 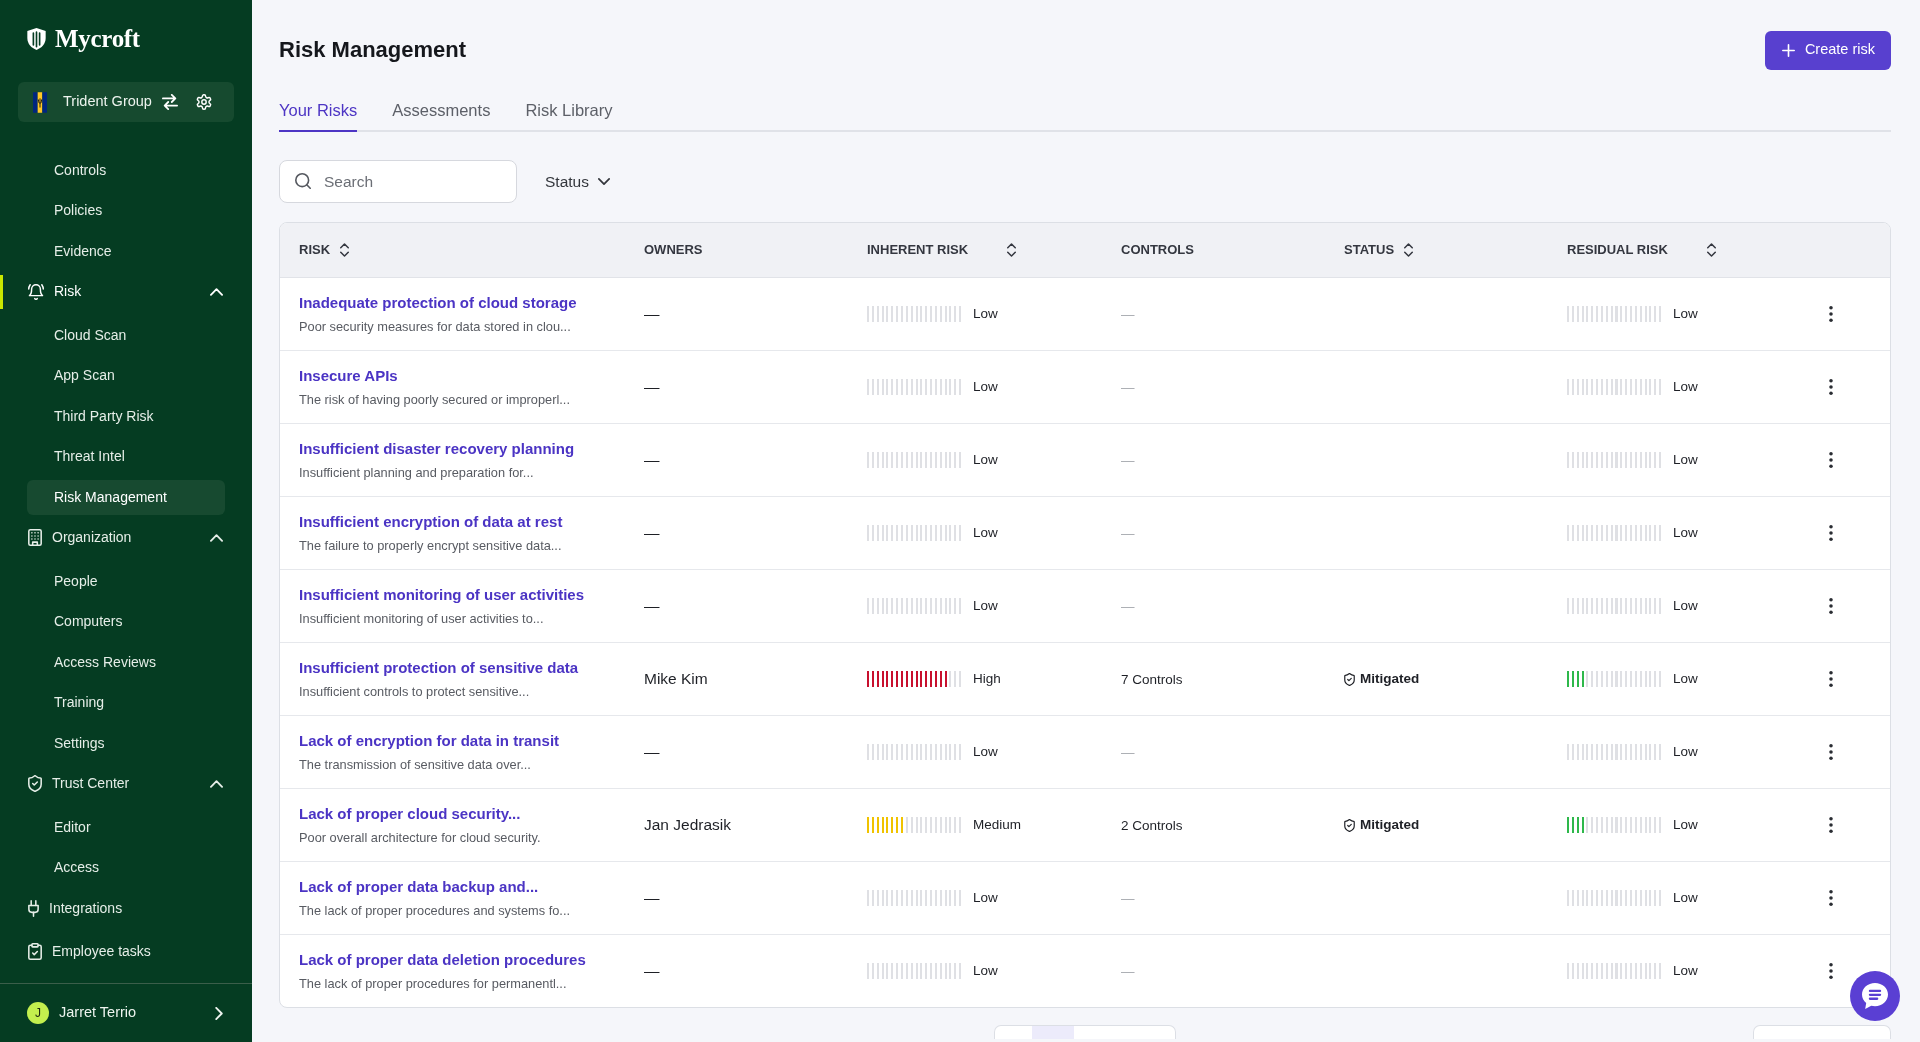 What do you see at coordinates (126, 251) in the screenshot?
I see `sidebar-item: Evidence` at bounding box center [126, 251].